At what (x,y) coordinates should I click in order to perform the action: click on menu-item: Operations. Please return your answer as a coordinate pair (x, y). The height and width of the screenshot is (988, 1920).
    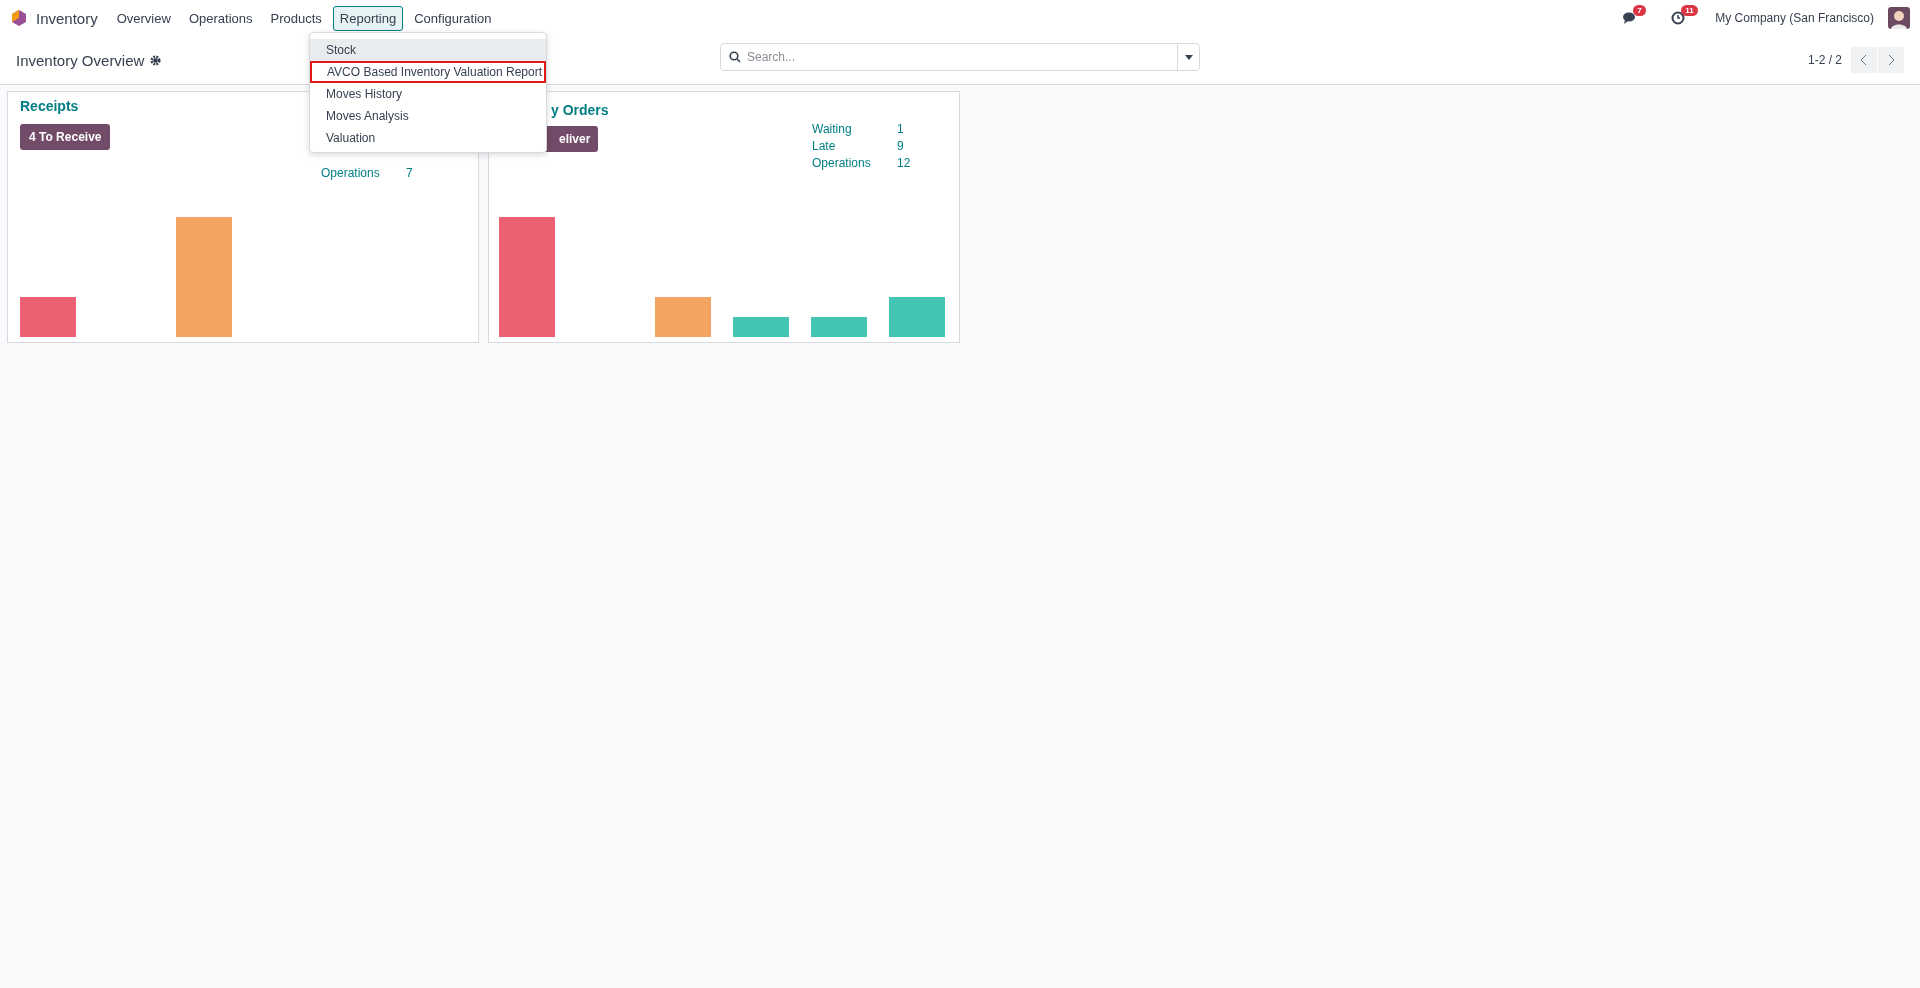
    Looking at the image, I should click on (220, 18).